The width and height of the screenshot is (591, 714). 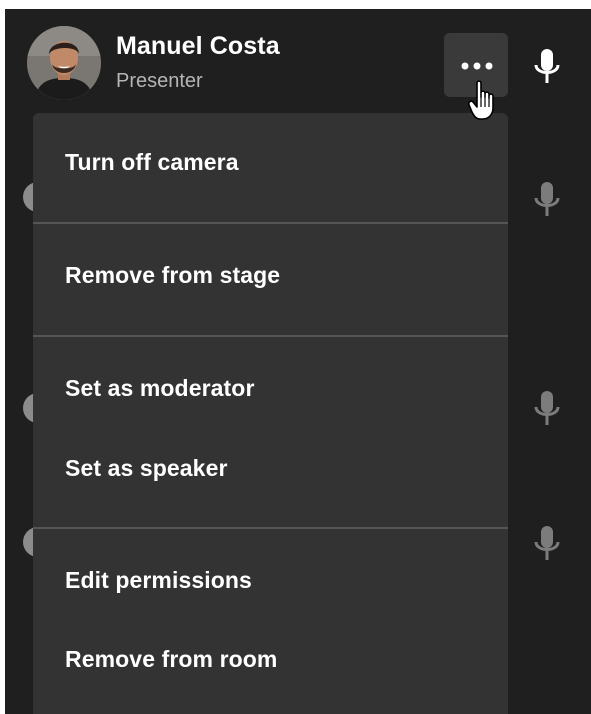 What do you see at coordinates (146, 468) in the screenshot?
I see `menu-item-label: Set as speaker` at bounding box center [146, 468].